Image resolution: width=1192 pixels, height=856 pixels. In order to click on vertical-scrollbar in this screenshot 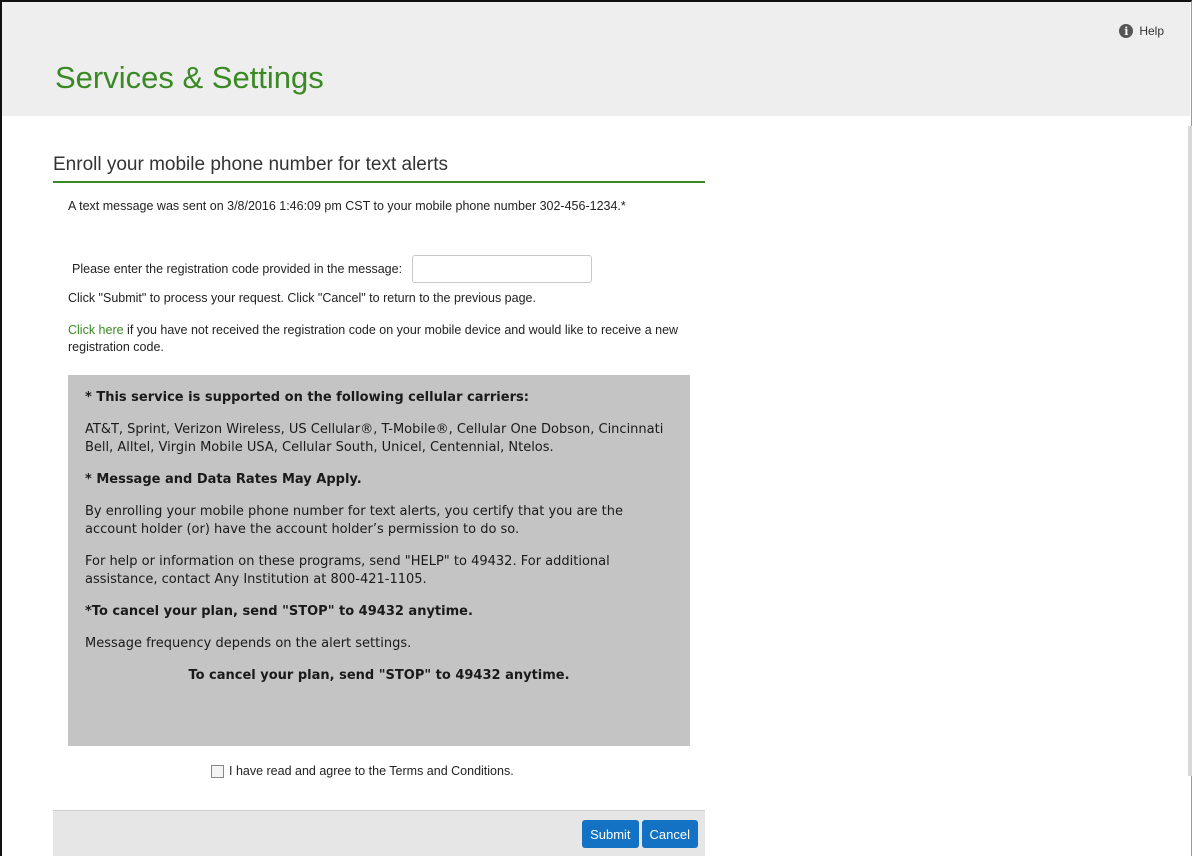, I will do `click(1190, 451)`.